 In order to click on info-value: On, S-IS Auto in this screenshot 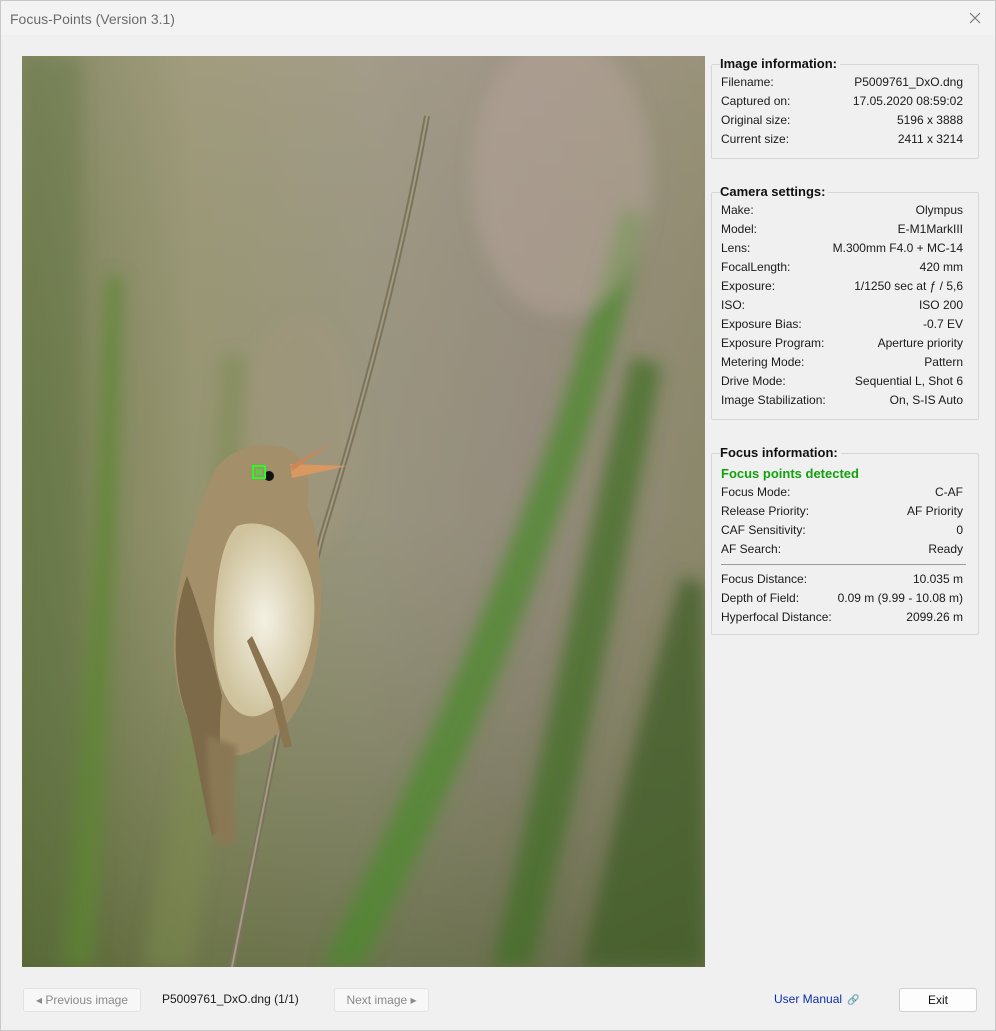, I will do `click(926, 400)`.